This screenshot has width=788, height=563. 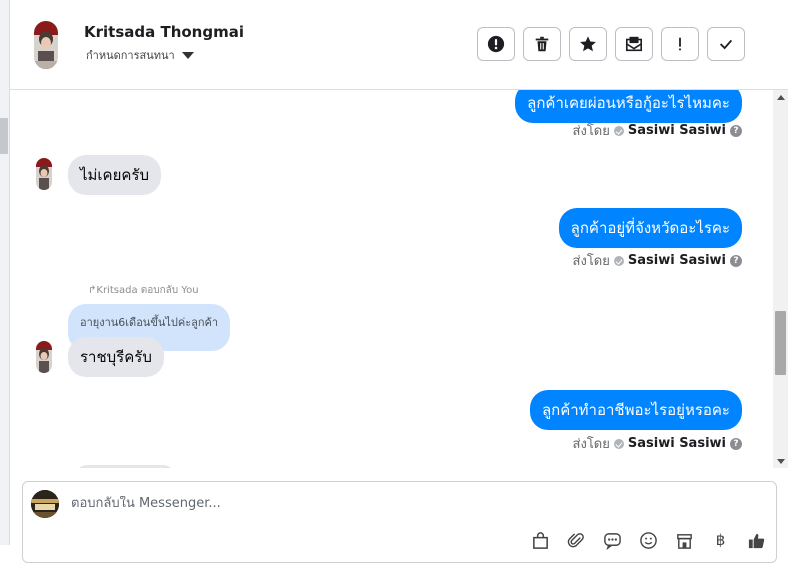 I want to click on page-avatar, so click(x=45, y=504).